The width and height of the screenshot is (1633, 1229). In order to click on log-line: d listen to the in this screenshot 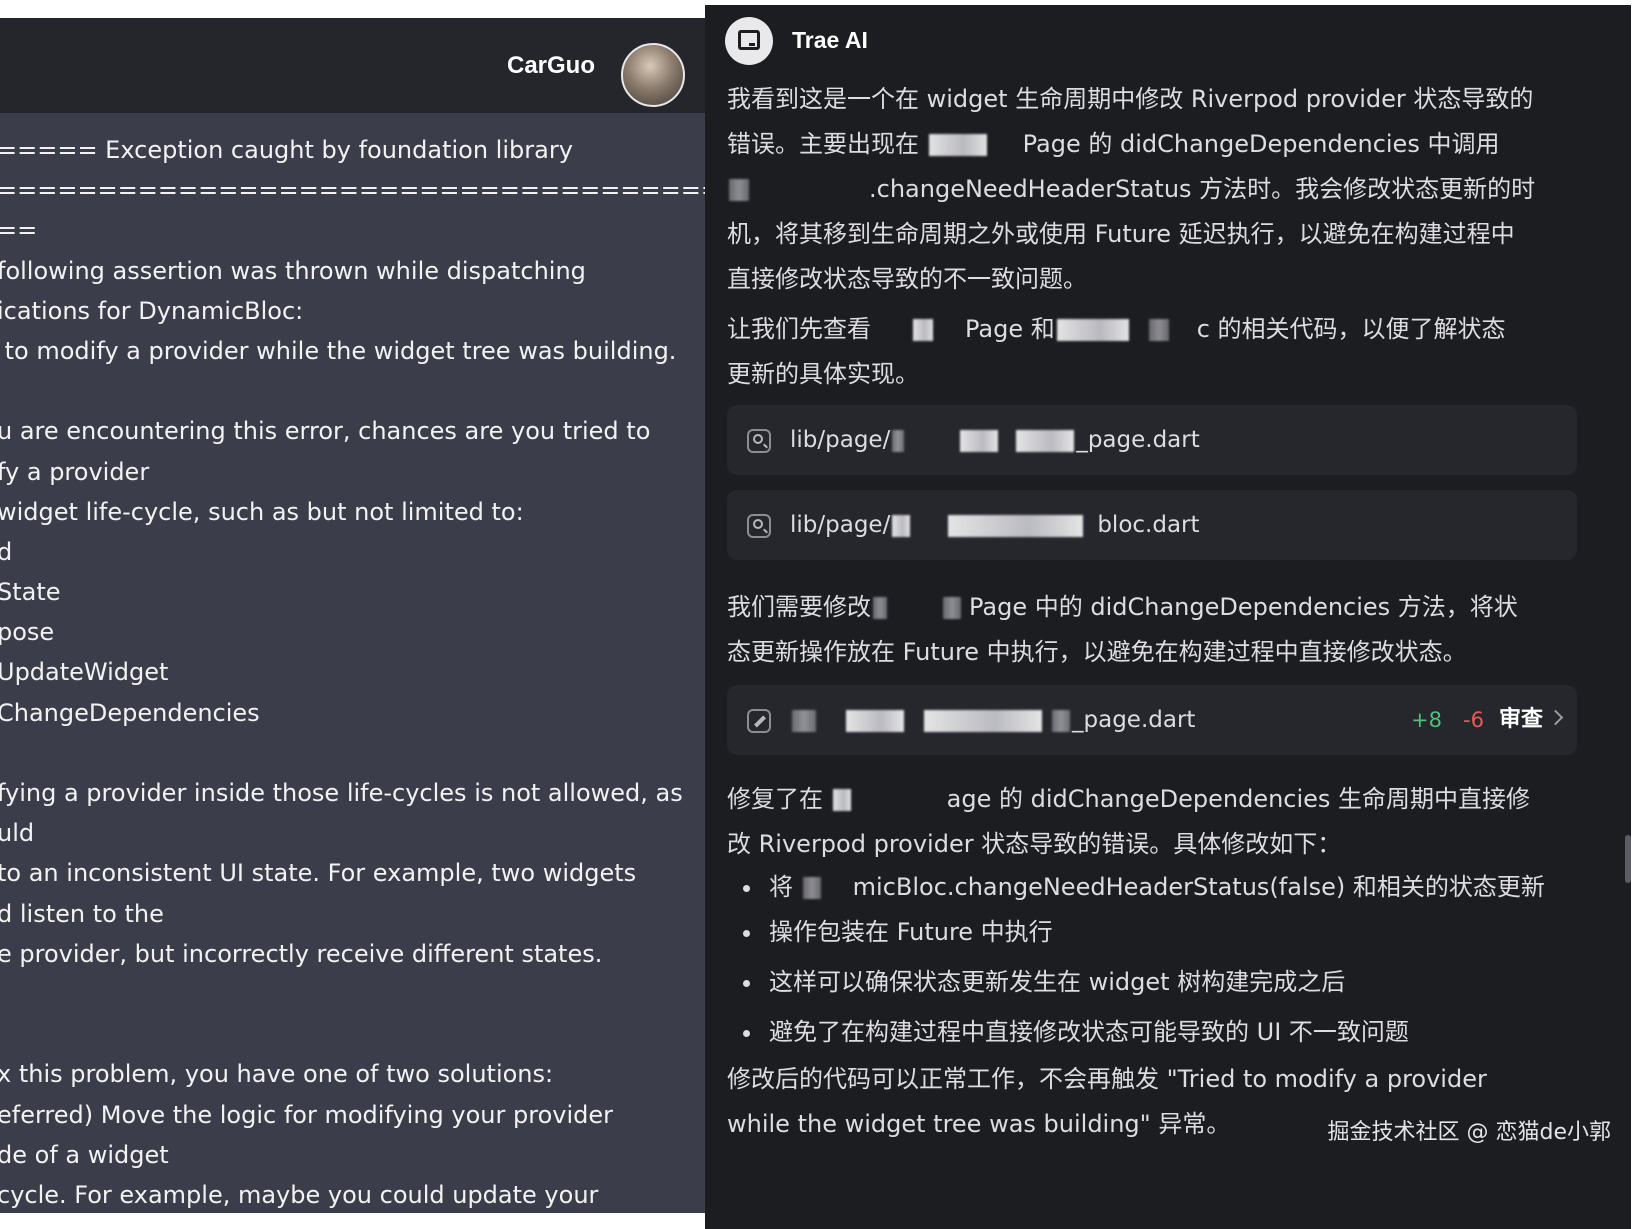, I will do `click(82, 913)`.